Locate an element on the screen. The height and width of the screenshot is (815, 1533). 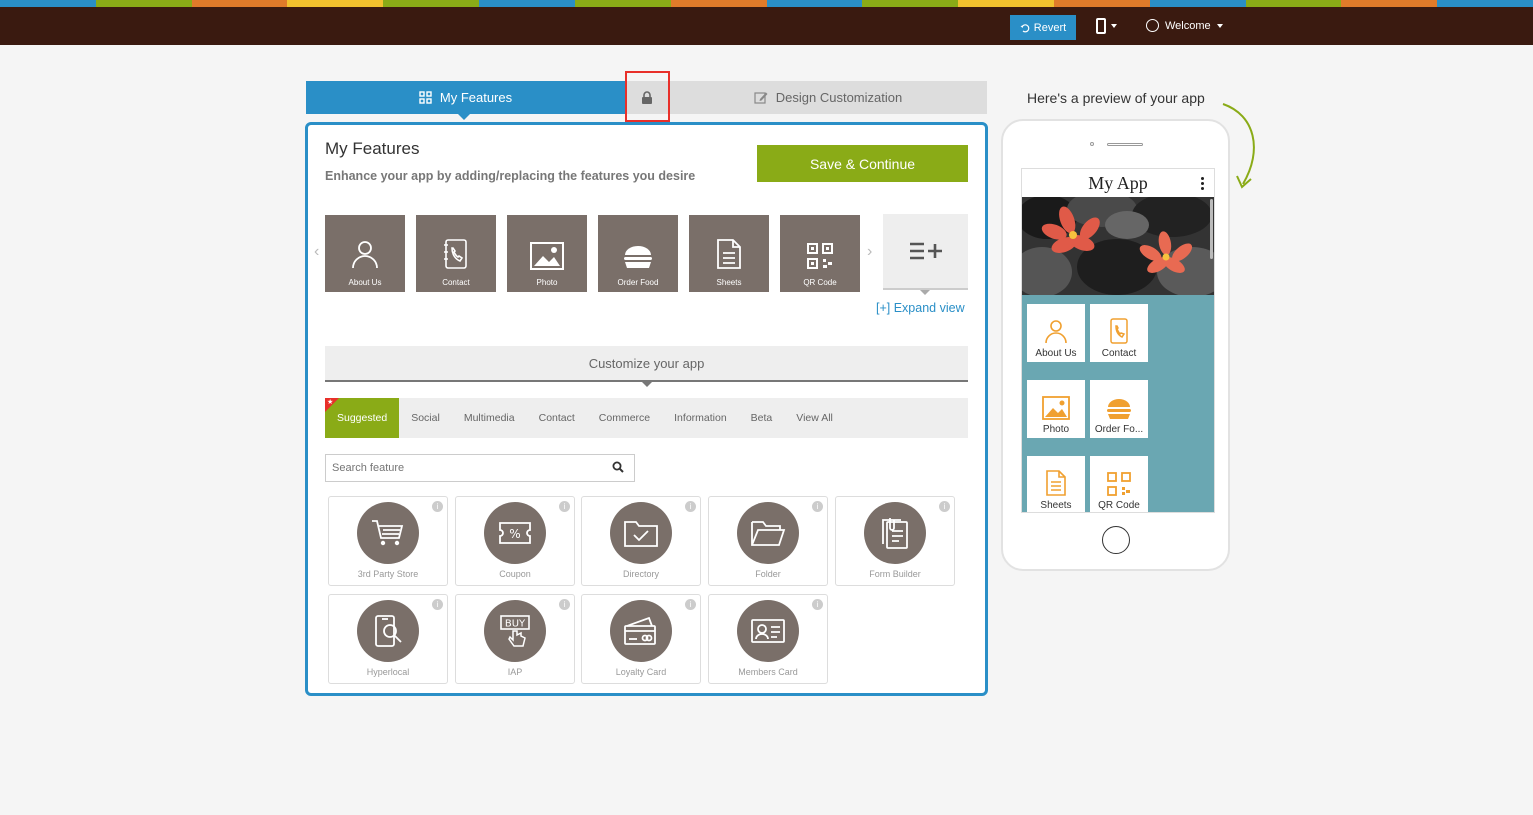
kebab-menu-icon is located at coordinates (1202, 184).